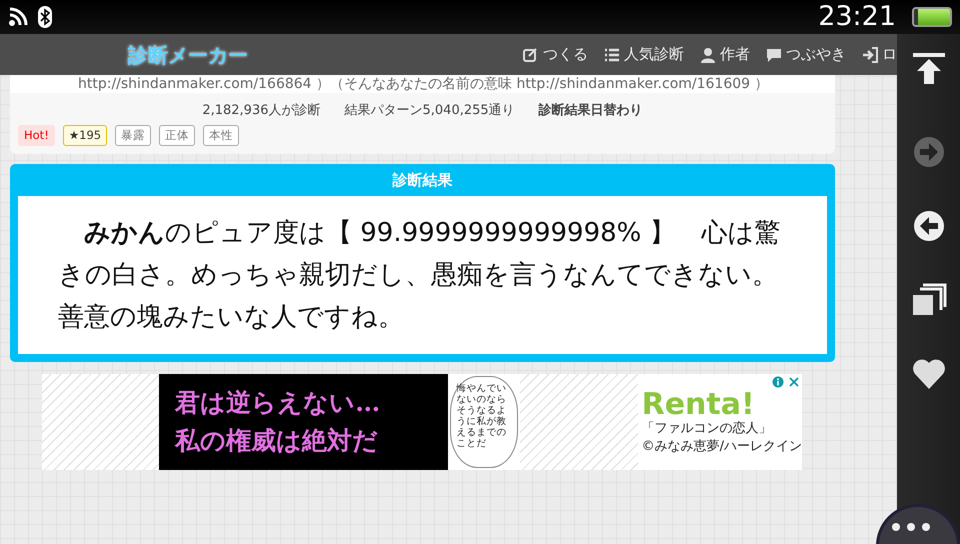 The width and height of the screenshot is (960, 544). What do you see at coordinates (794, 382) in the screenshot?
I see `close-icon` at bounding box center [794, 382].